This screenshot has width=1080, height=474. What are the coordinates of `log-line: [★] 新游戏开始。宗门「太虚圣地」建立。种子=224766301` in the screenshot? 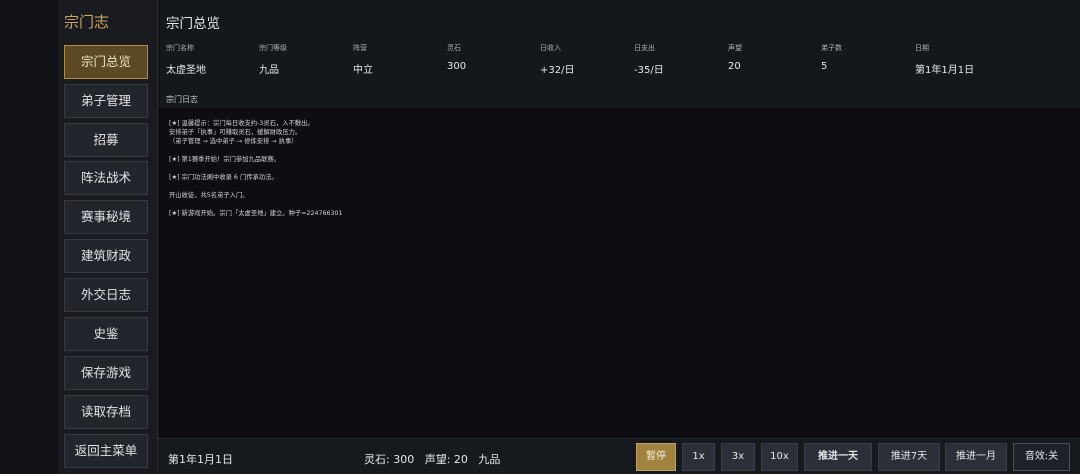 It's located at (256, 213).